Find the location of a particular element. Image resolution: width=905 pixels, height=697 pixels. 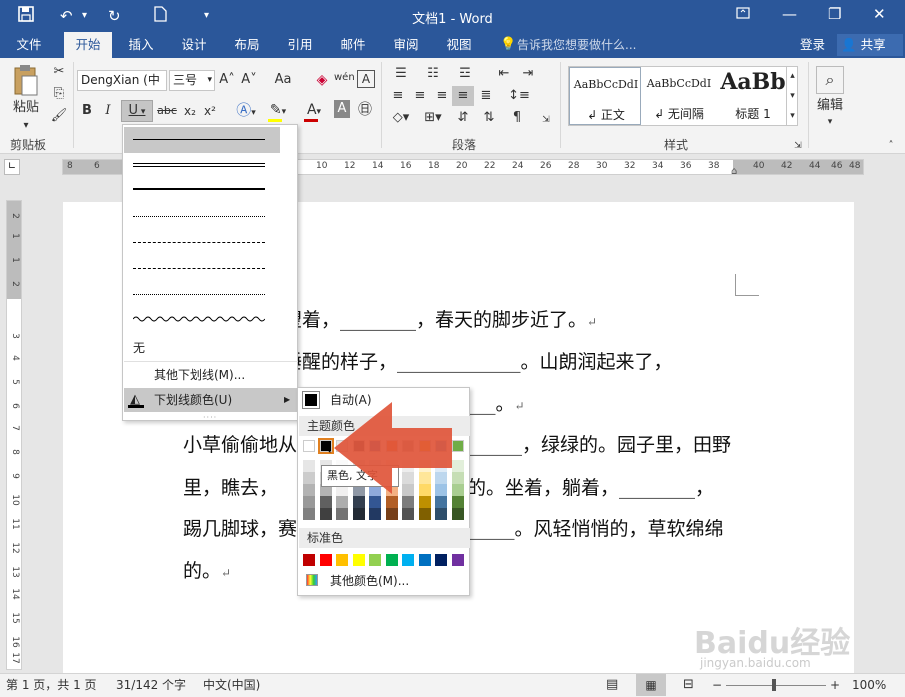

right-indent-marker-icon: ⌂ is located at coordinates (734, 171).